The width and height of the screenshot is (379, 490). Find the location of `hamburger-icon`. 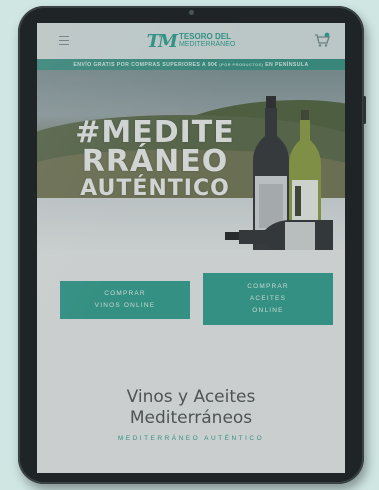

hamburger-icon is located at coordinates (64, 40).